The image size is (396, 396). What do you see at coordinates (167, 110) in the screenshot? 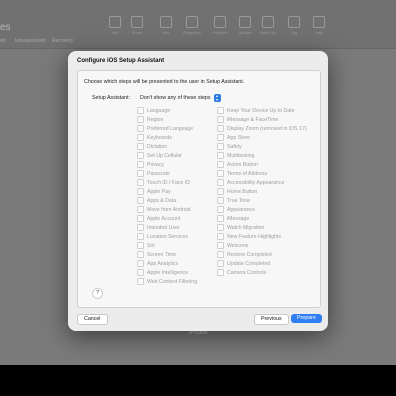
I see `step-checkbox-item: Language` at bounding box center [167, 110].